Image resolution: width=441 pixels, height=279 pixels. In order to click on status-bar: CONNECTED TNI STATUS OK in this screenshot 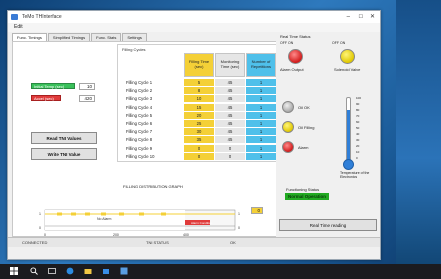, I will do `click(194, 242)`.